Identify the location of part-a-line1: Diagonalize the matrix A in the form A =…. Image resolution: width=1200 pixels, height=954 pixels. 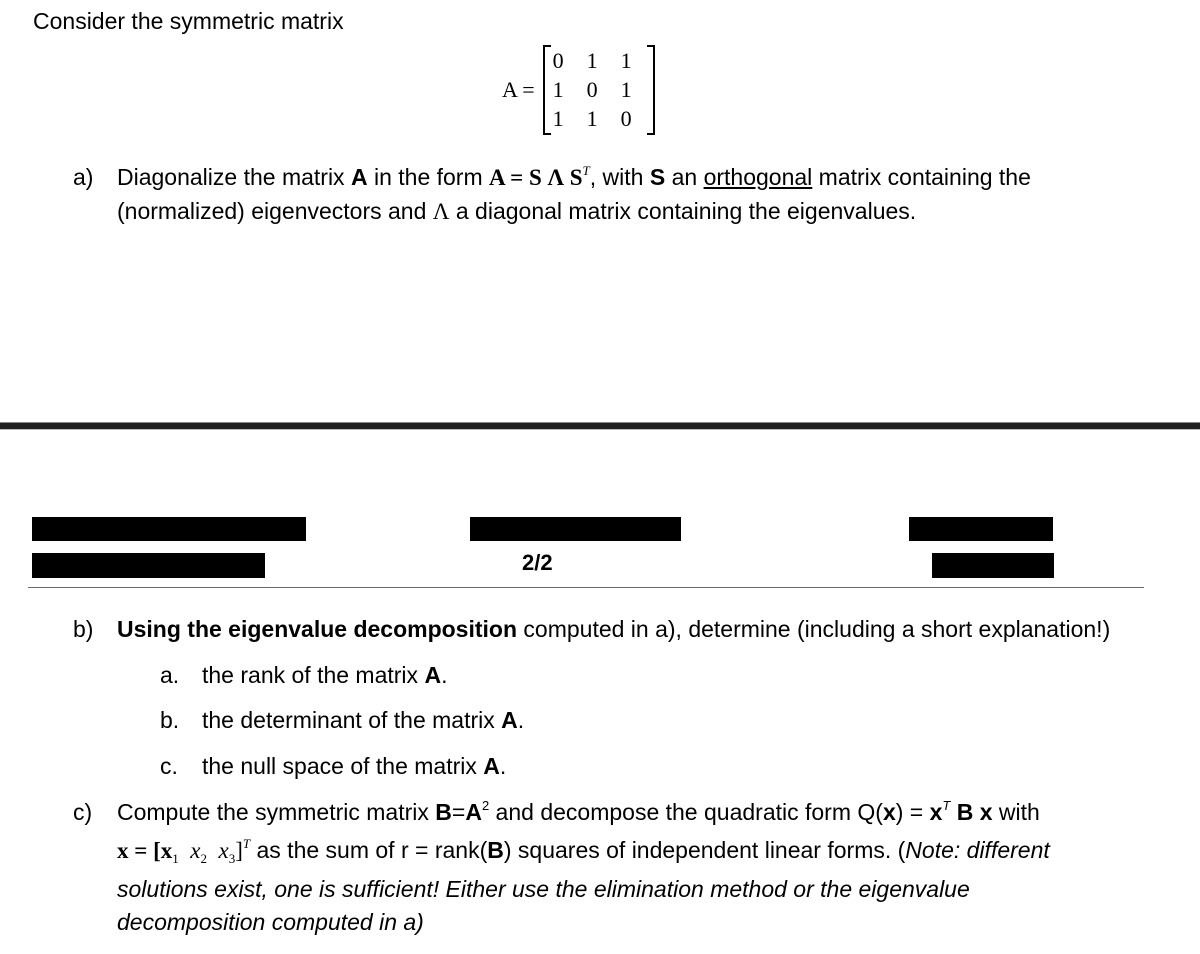
(574, 176).